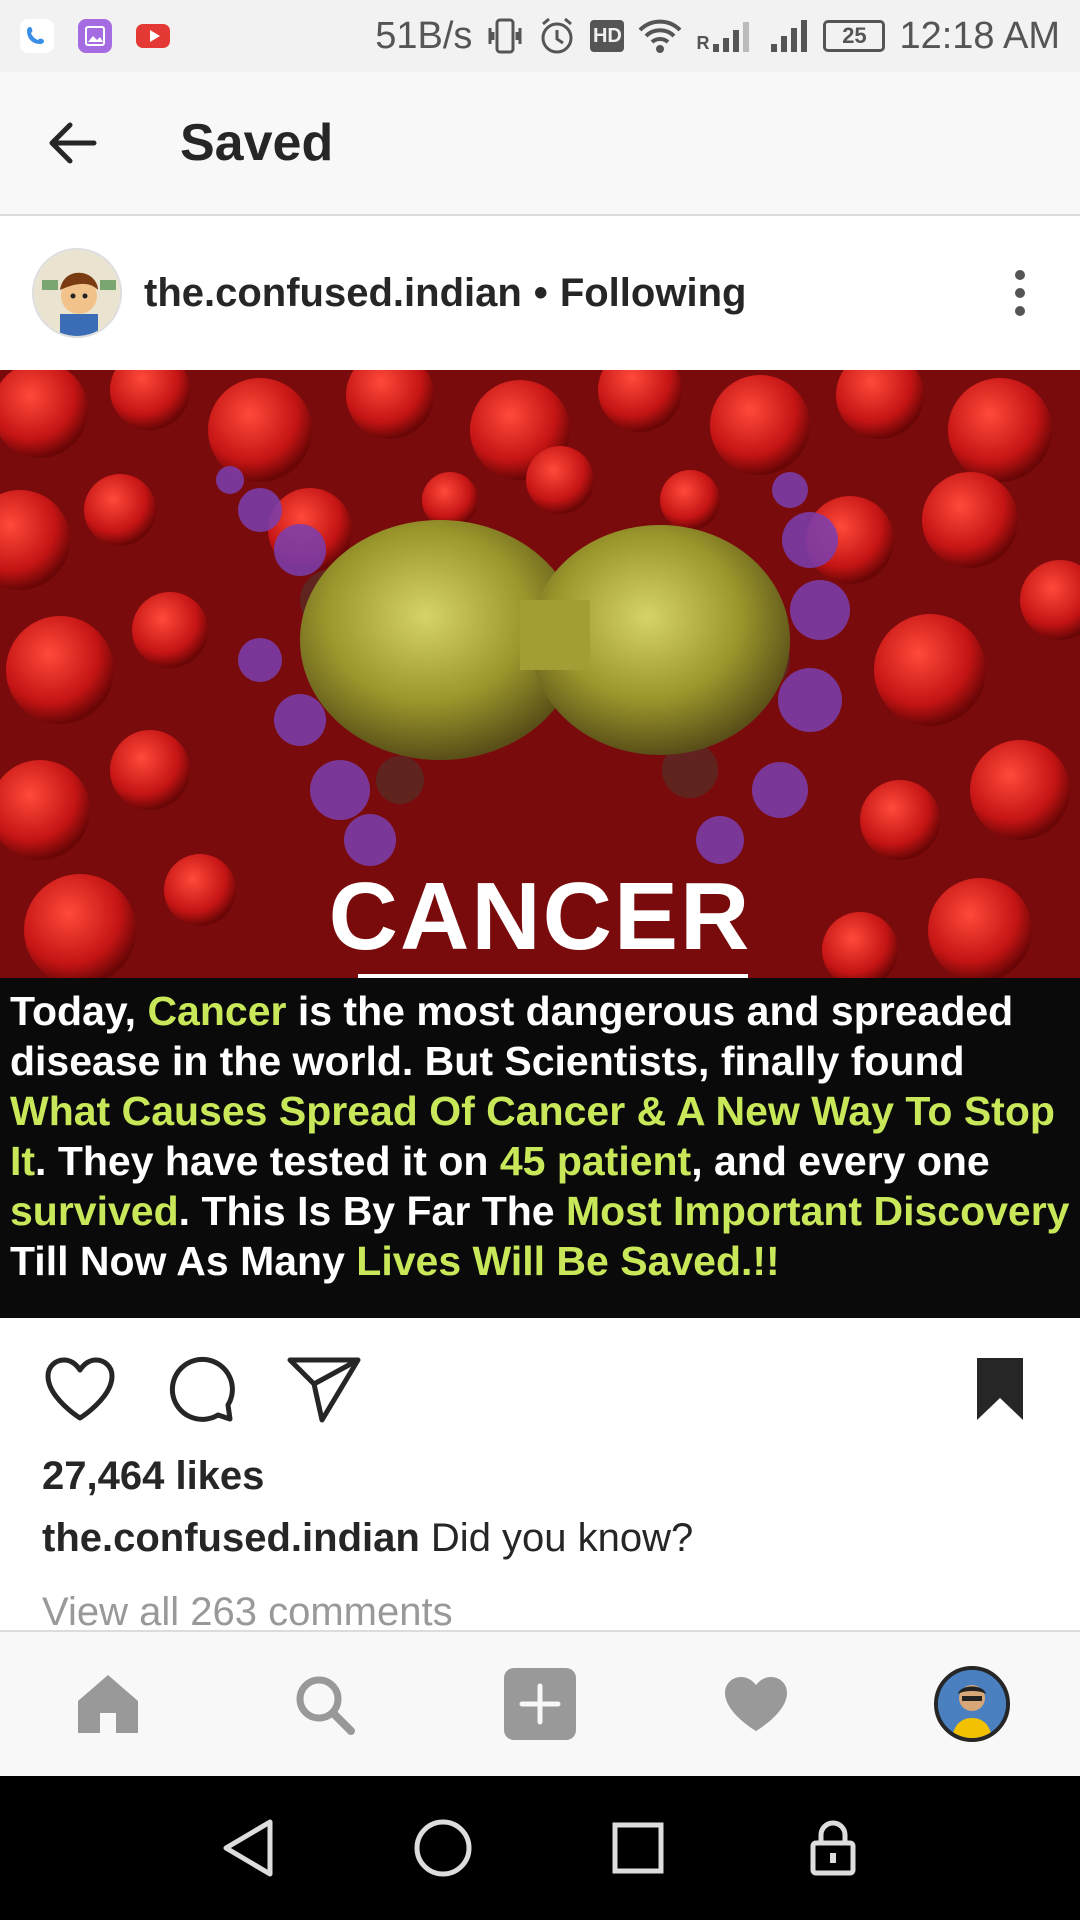 This screenshot has width=1080, height=1920. I want to click on more-options-button, so click(1020, 293).